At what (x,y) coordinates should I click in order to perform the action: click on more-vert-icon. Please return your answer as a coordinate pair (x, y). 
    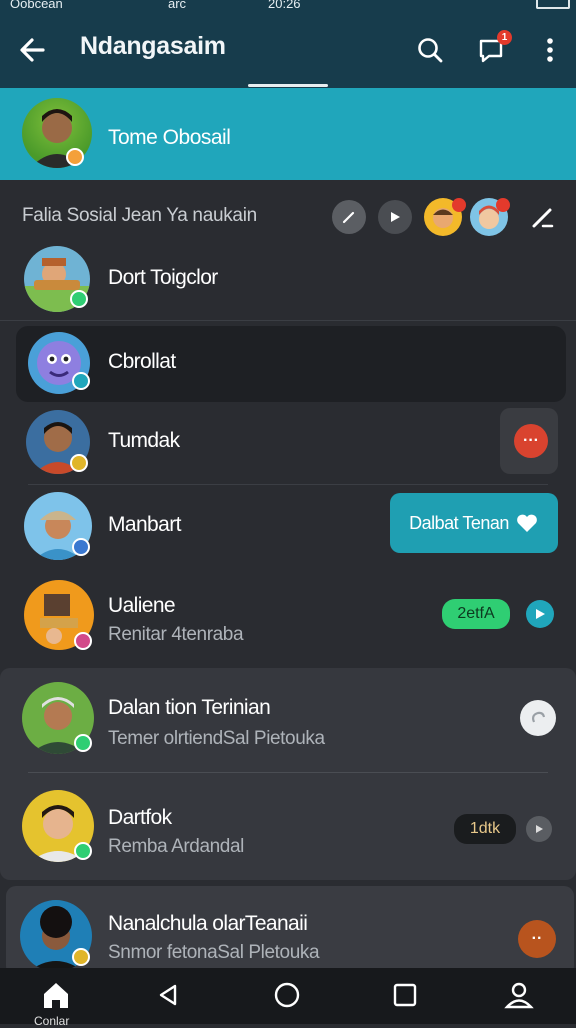
    Looking at the image, I should click on (550, 50).